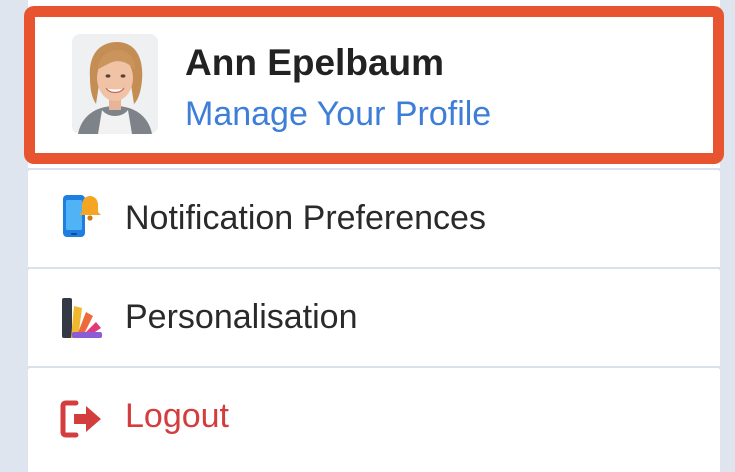 The height and width of the screenshot is (472, 735). What do you see at coordinates (82, 217) in the screenshot?
I see `phone-bell-icon` at bounding box center [82, 217].